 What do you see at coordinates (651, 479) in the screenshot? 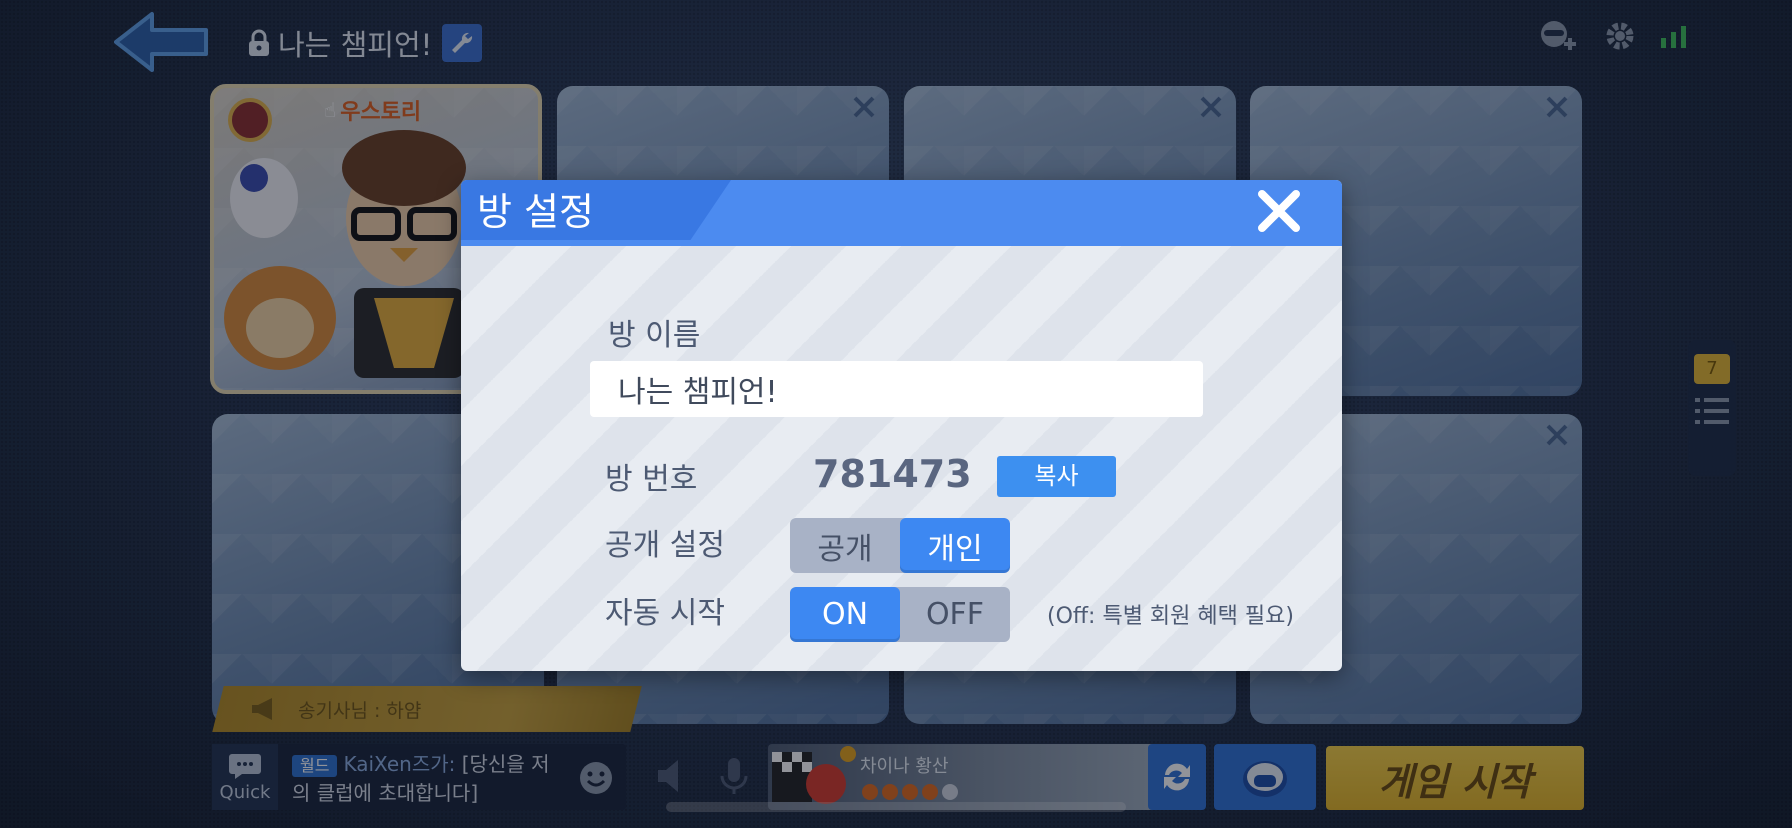
I see `room-number-label: 방 번호` at bounding box center [651, 479].